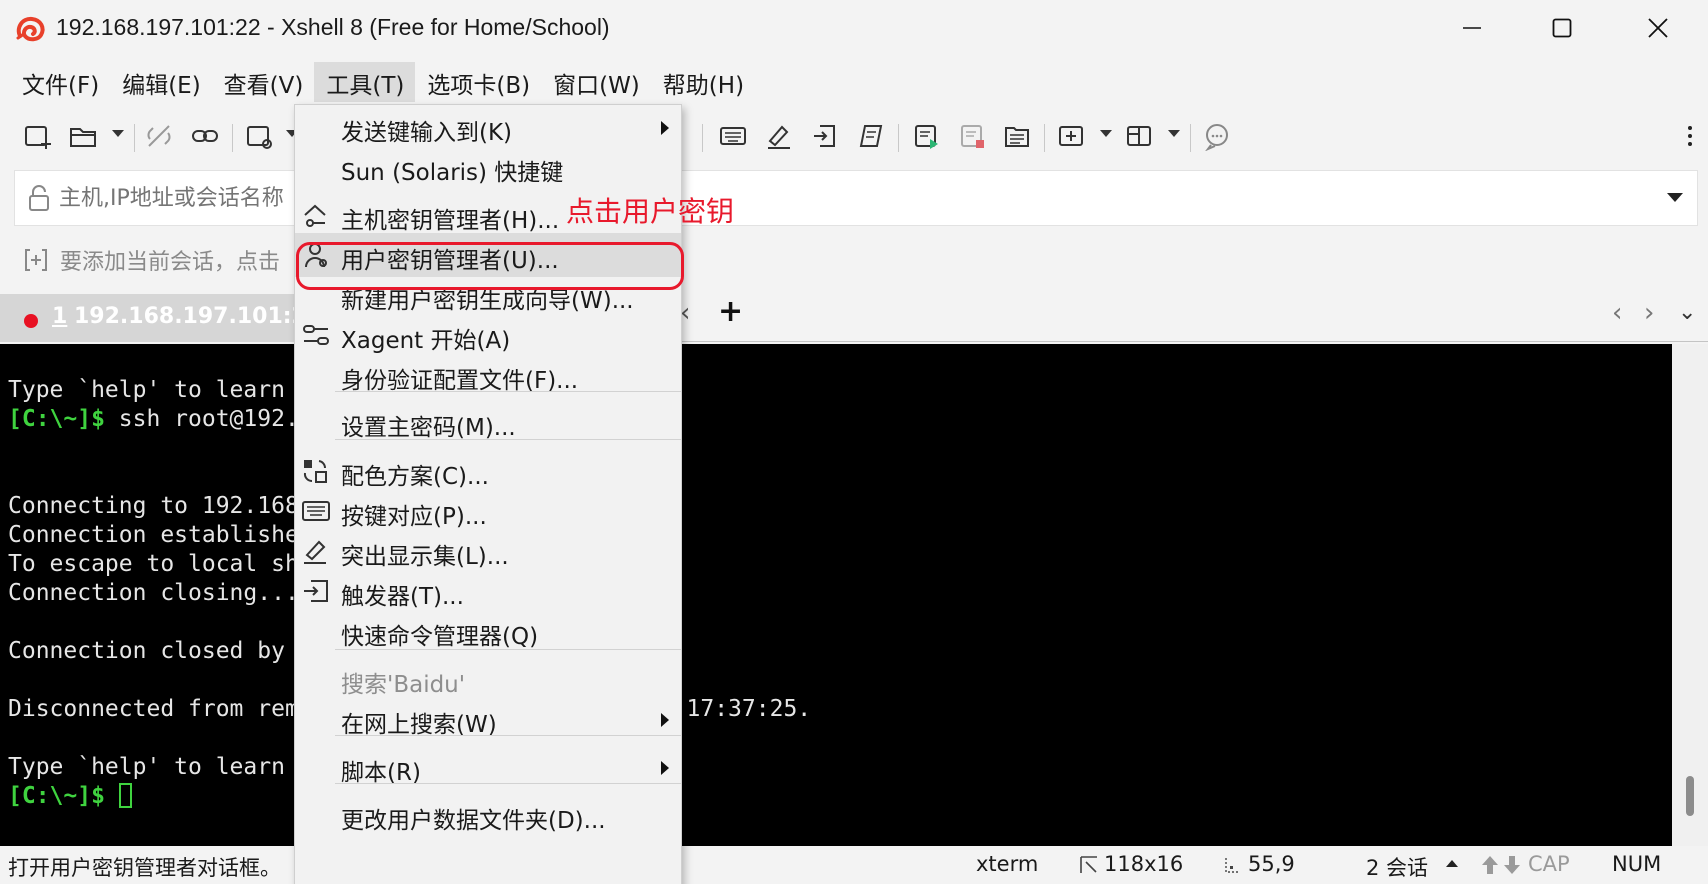 This screenshot has height=884, width=1708. Describe the element at coordinates (30, 29) in the screenshot. I see `xshell-logo-icon` at that location.